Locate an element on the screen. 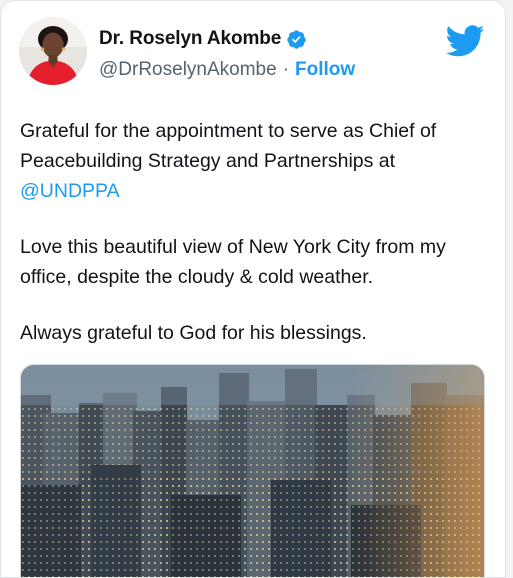 Image resolution: width=513 pixels, height=578 pixels. author-handle-row: @DrRoselynAkombe · Follow is located at coordinates (227, 70).